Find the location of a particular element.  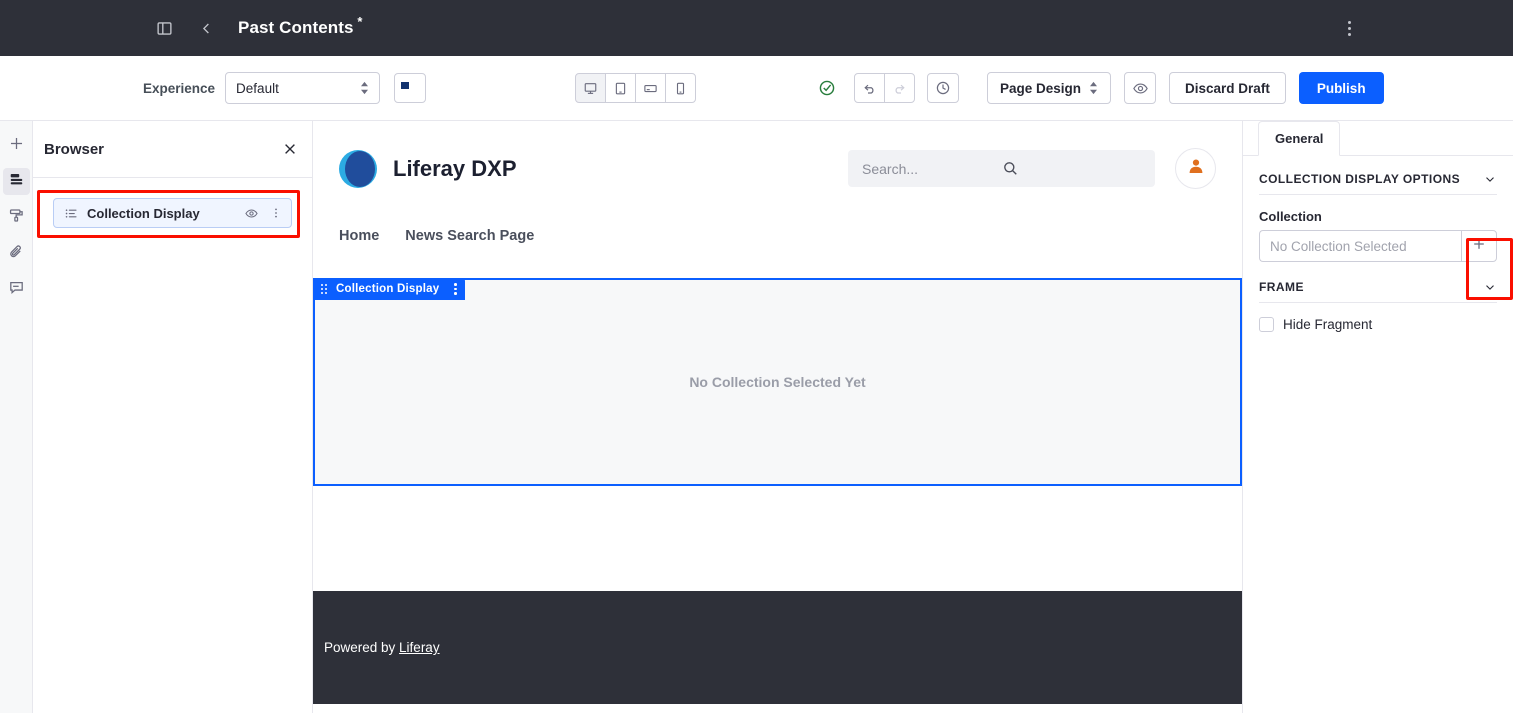

device-preview-group is located at coordinates (635, 88).